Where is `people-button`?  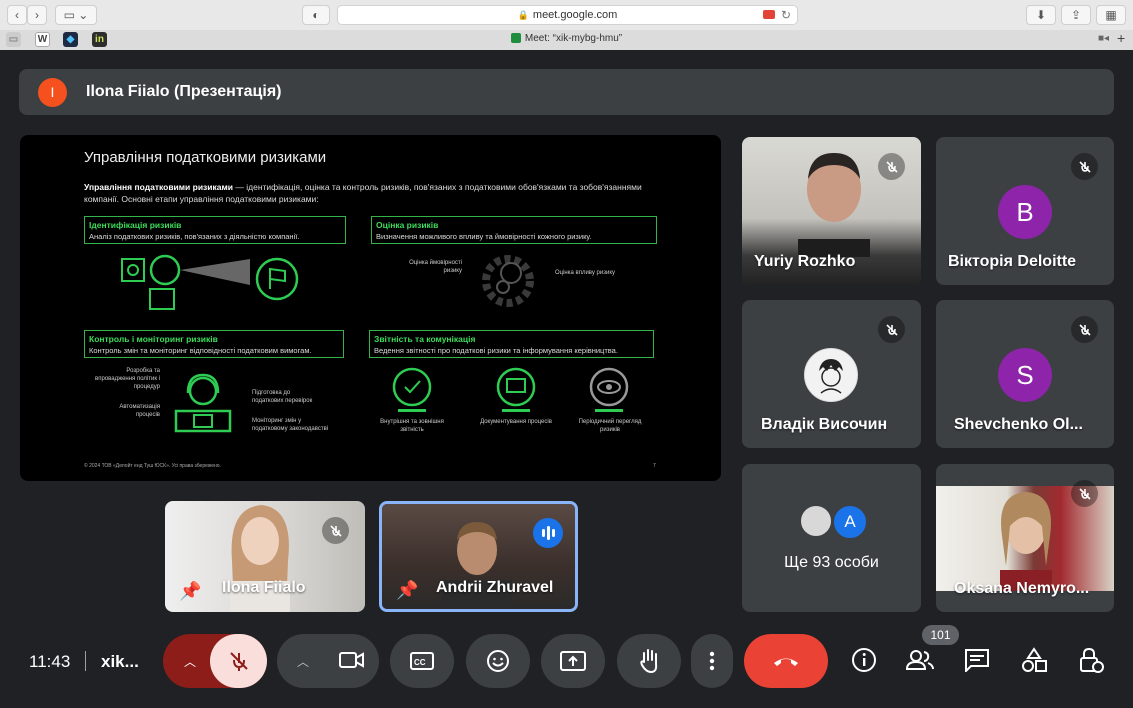
people-button is located at coordinates (920, 660).